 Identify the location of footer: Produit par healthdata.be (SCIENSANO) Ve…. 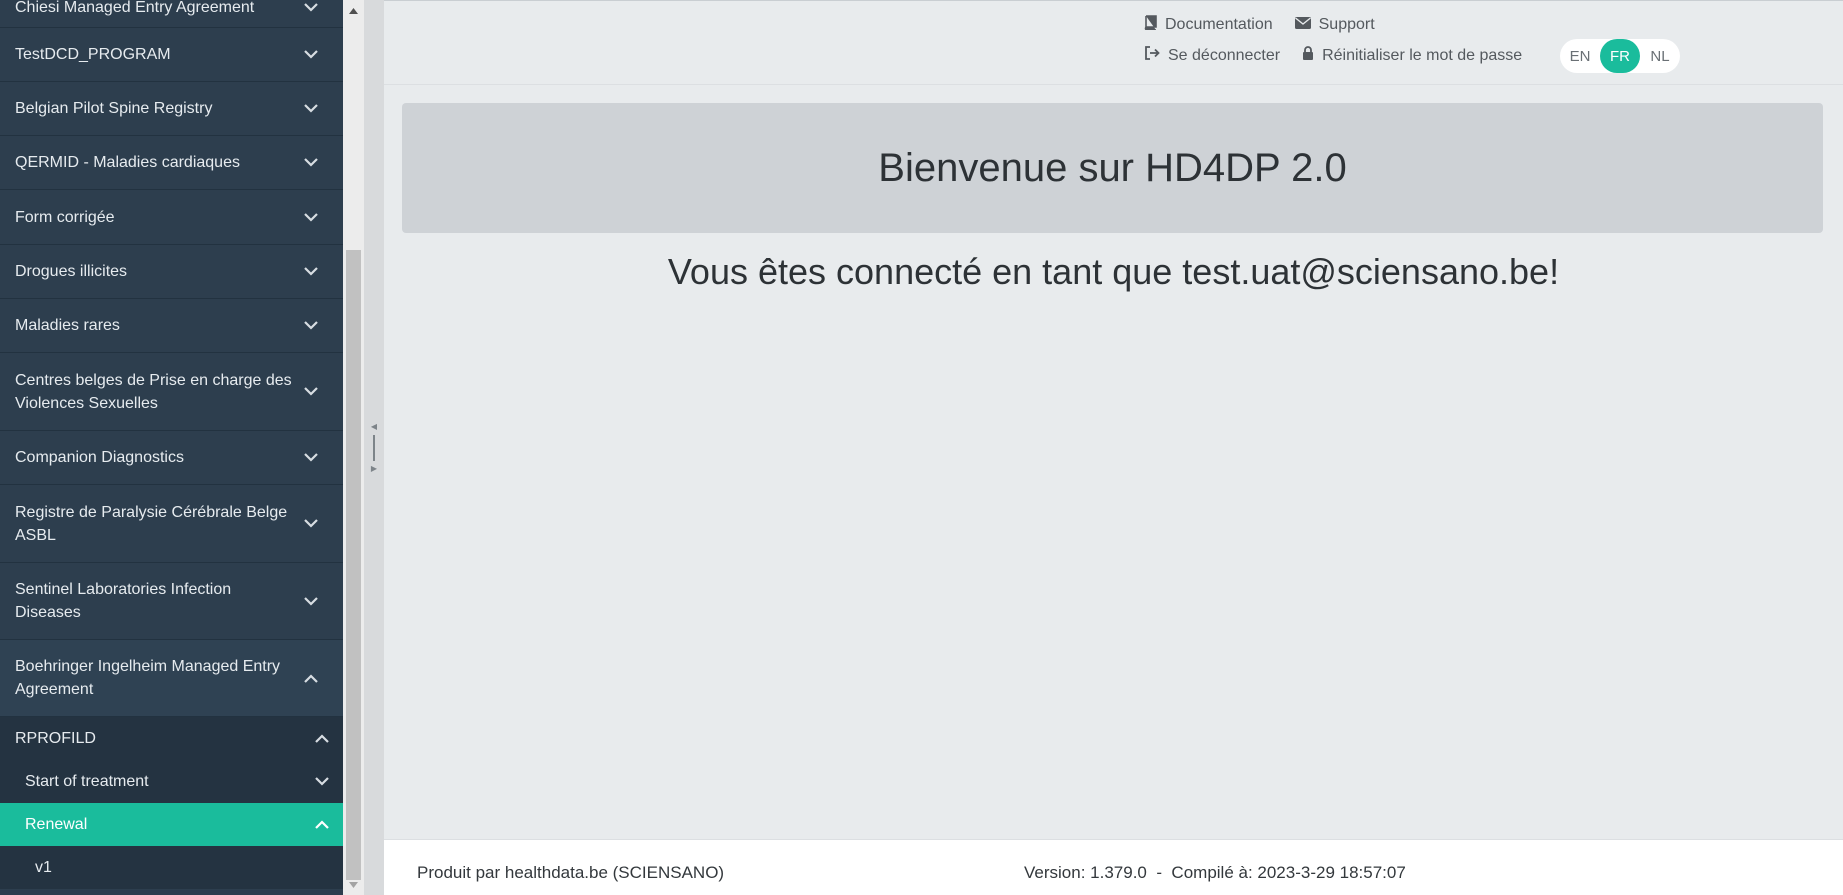
(1113, 867).